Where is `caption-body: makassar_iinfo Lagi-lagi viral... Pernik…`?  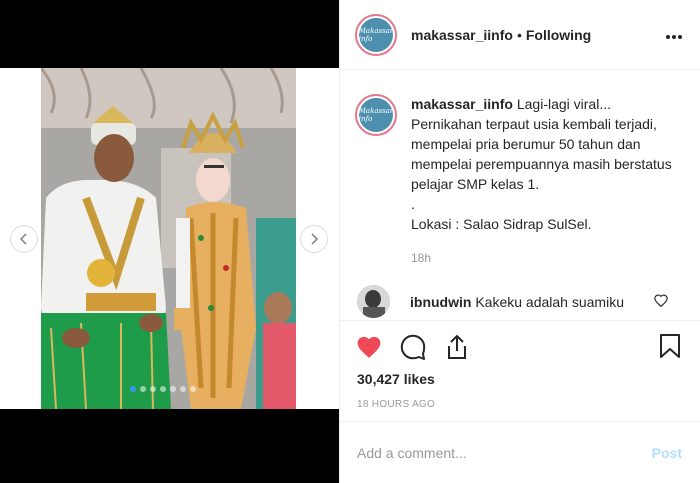
caption-body: makassar_iinfo Lagi-lagi viral... Pernik… is located at coordinates (546, 181).